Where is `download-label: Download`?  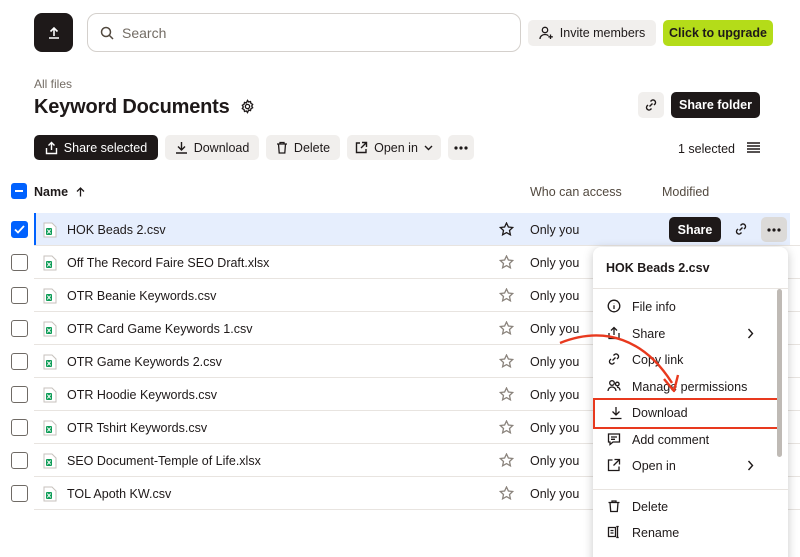 download-label: Download is located at coordinates (221, 147).